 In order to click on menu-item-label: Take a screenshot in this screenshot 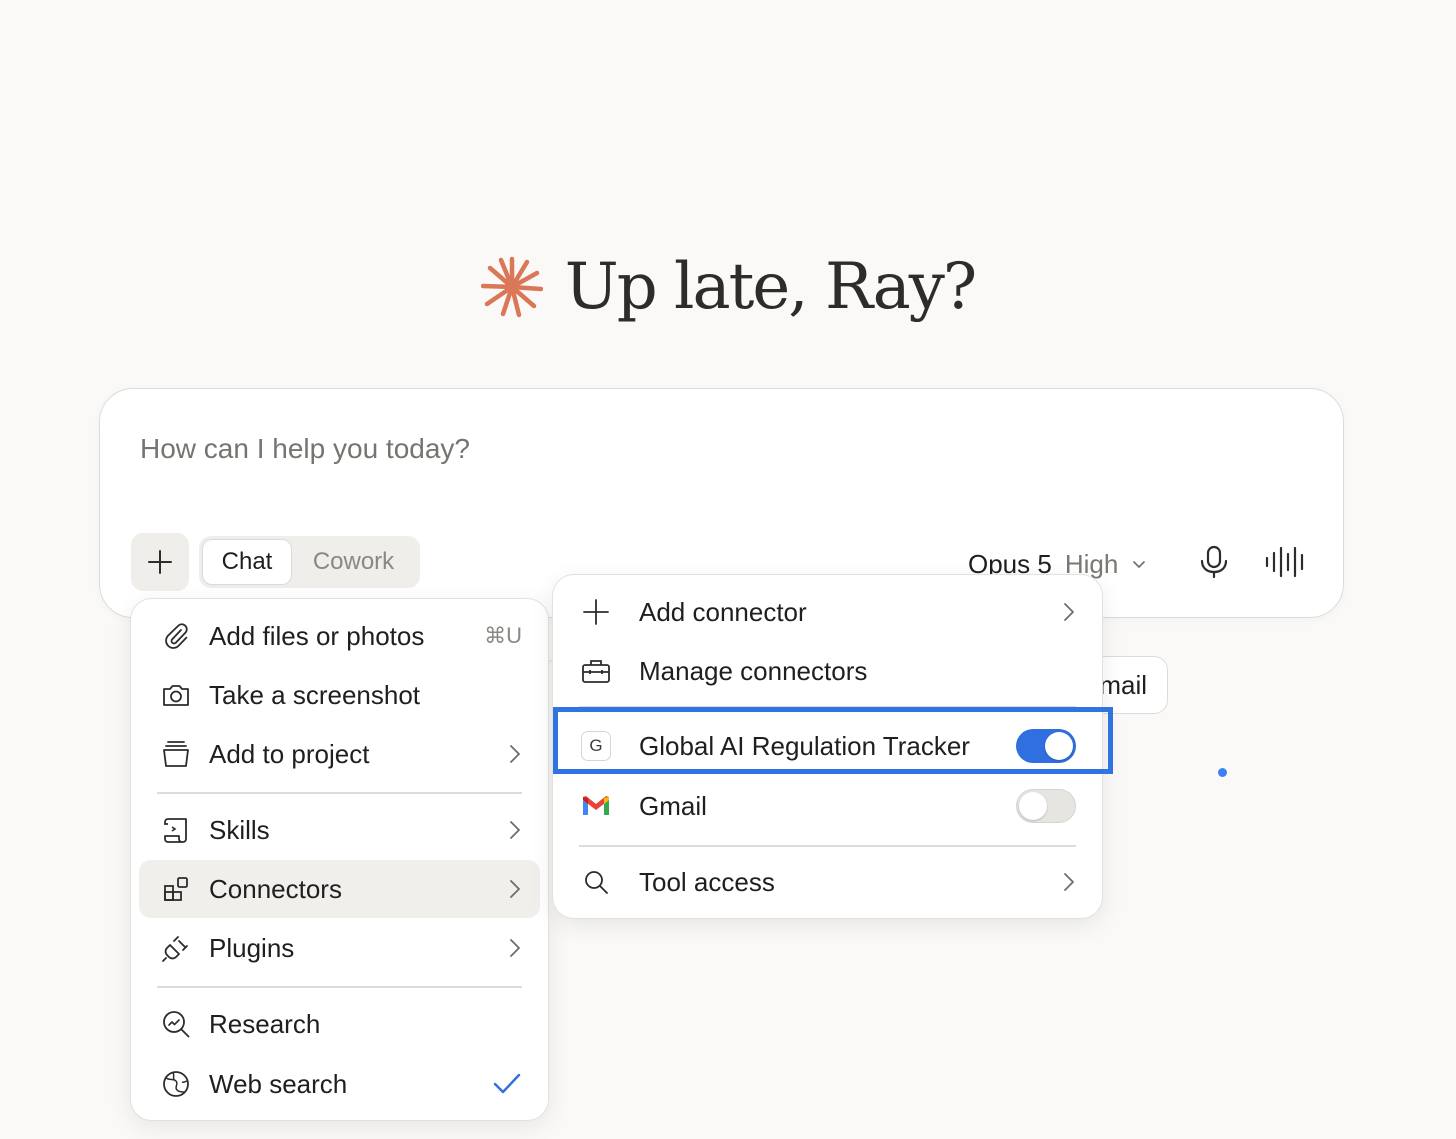, I will do `click(315, 694)`.